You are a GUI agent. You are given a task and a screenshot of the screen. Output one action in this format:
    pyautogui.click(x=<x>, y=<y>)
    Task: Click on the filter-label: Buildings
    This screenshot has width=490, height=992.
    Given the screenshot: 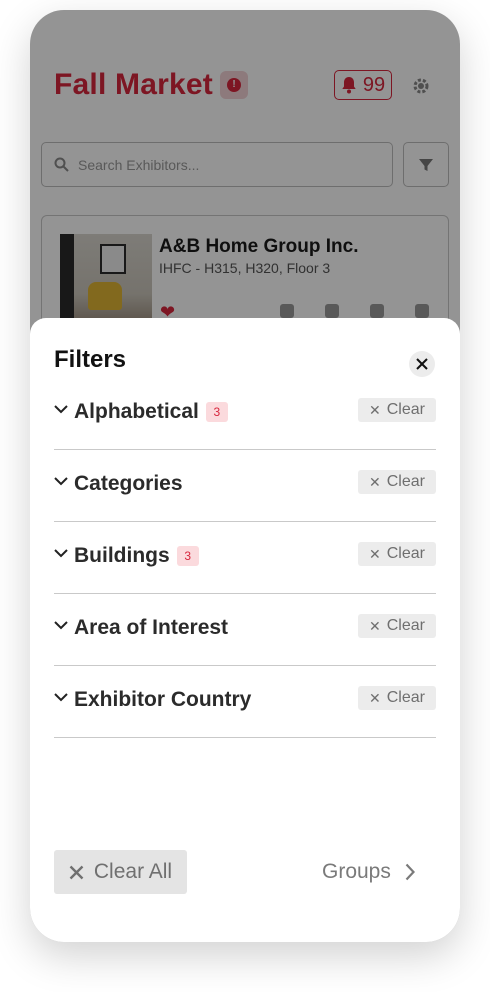 What is the action you would take?
    pyautogui.click(x=122, y=555)
    